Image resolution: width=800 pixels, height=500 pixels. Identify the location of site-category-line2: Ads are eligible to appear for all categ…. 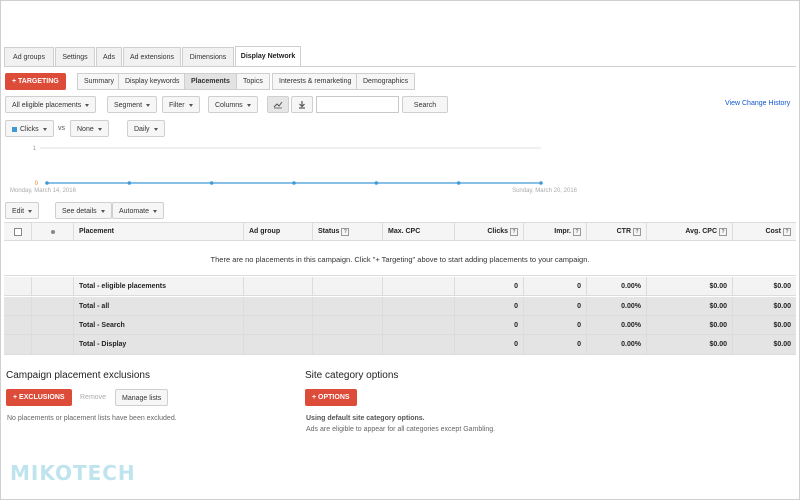
(401, 429).